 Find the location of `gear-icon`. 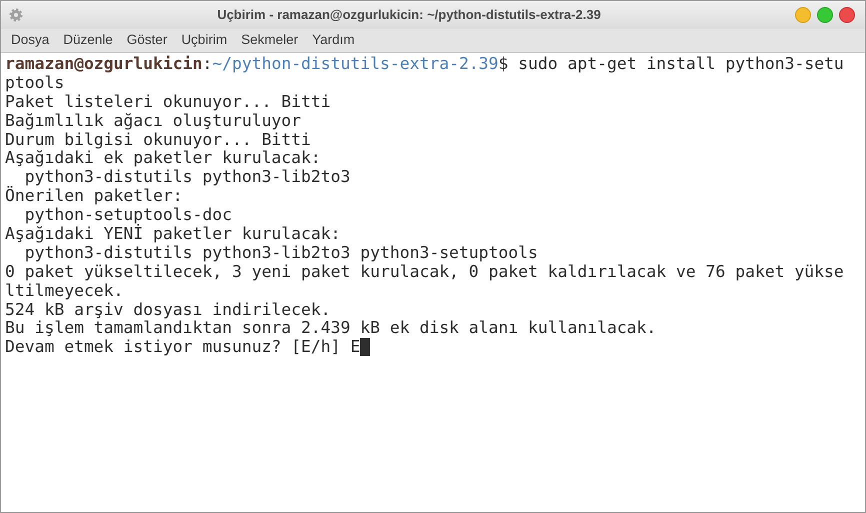

gear-icon is located at coordinates (16, 15).